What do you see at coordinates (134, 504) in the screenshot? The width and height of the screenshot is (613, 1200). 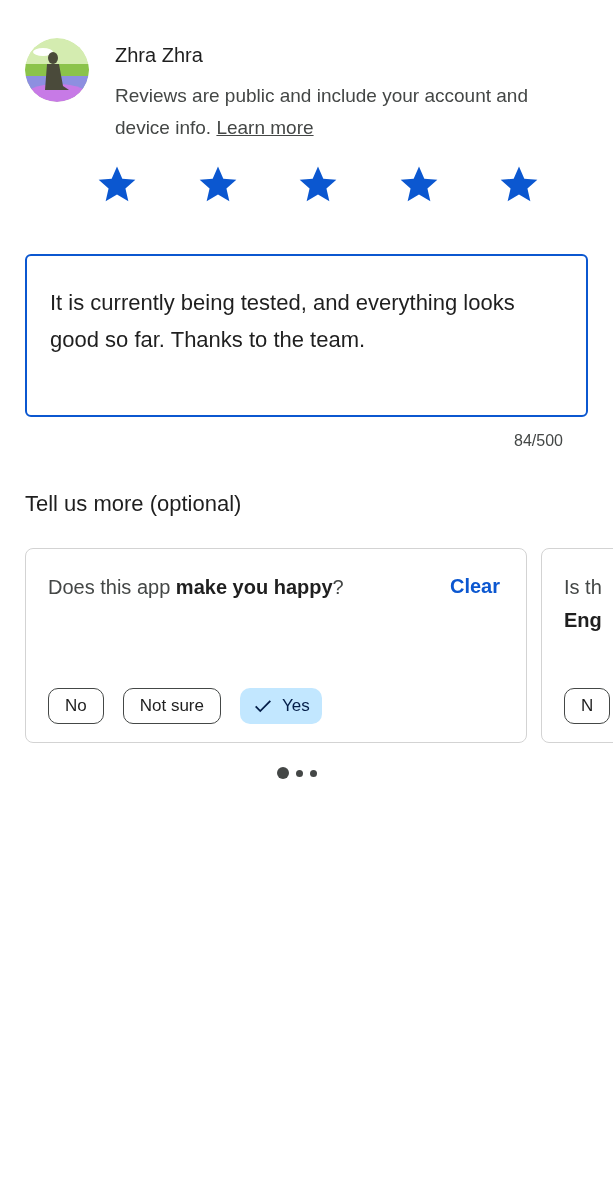 I see `section-title: Tell us more (optional)` at bounding box center [134, 504].